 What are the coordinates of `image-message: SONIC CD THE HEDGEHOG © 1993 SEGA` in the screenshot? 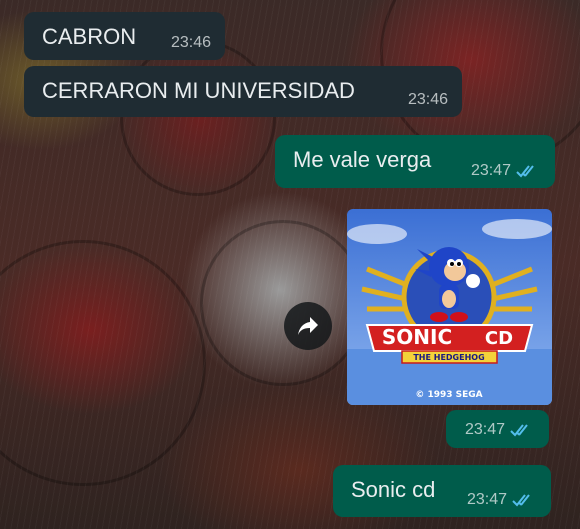 It's located at (449, 307).